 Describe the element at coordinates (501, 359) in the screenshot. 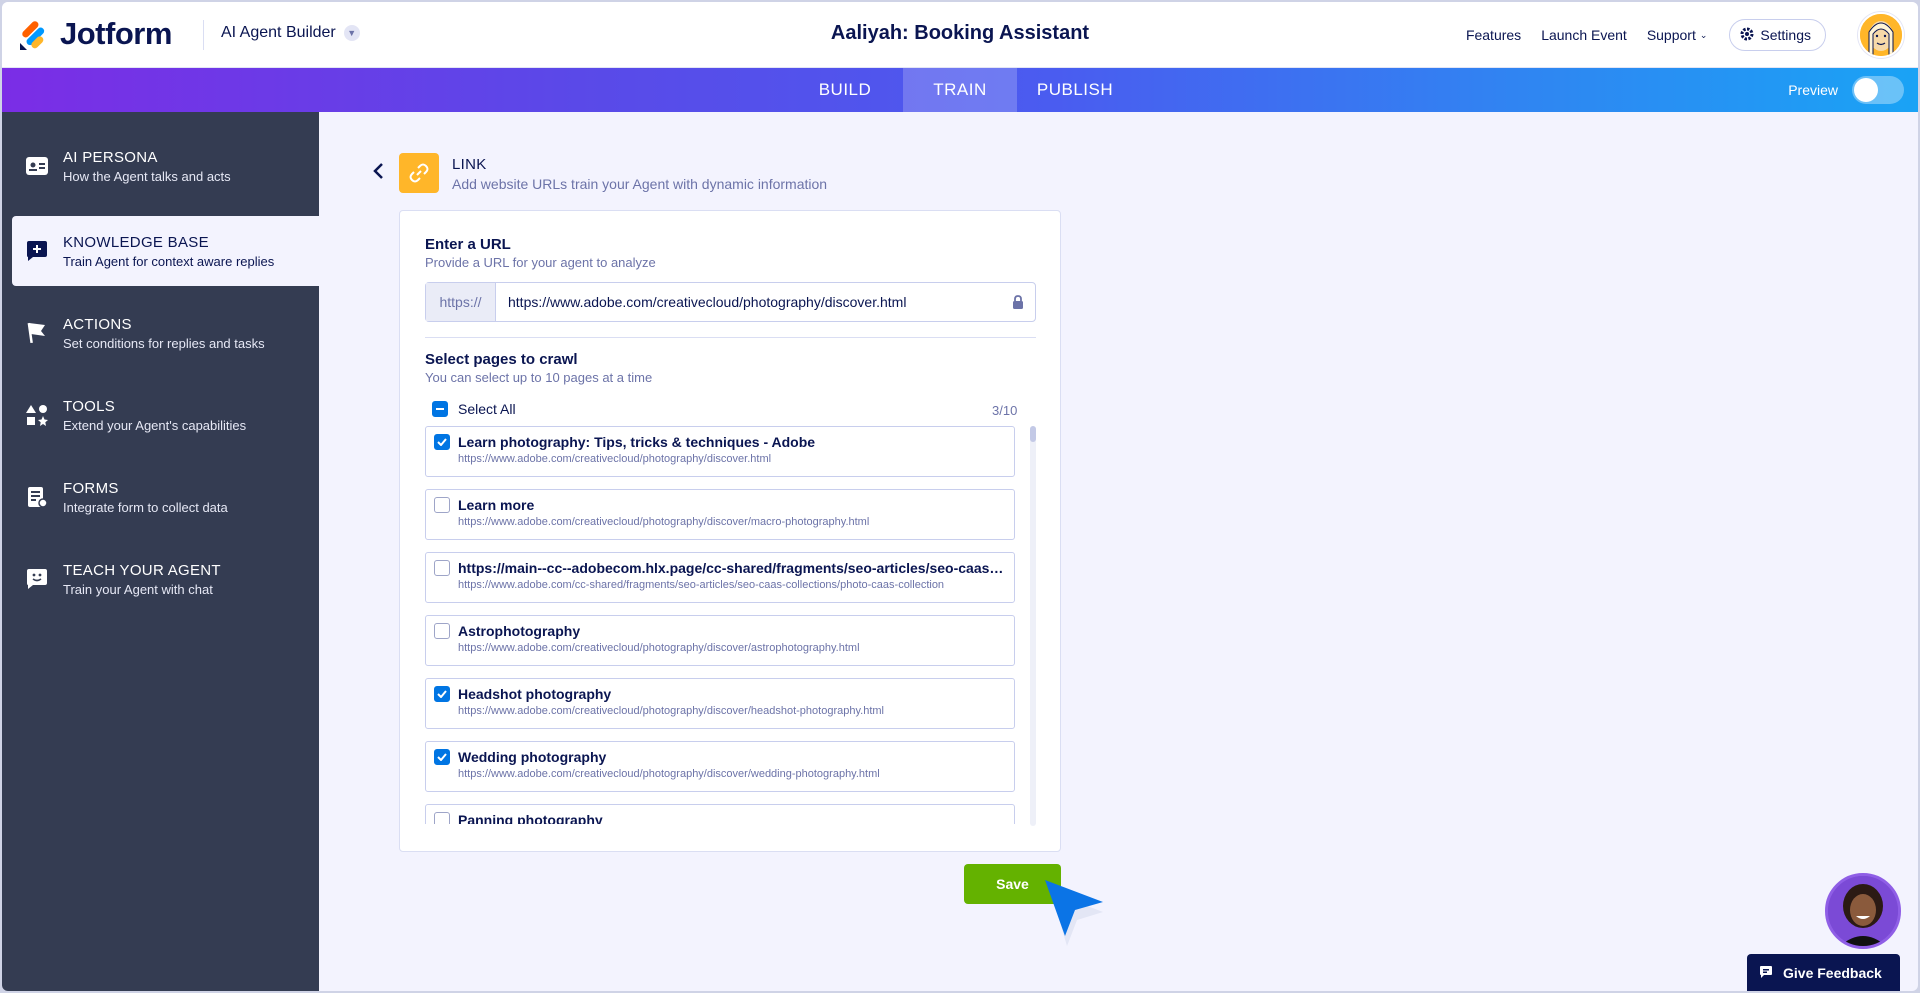

I see `crawl-label: Select pages to crawl` at that location.